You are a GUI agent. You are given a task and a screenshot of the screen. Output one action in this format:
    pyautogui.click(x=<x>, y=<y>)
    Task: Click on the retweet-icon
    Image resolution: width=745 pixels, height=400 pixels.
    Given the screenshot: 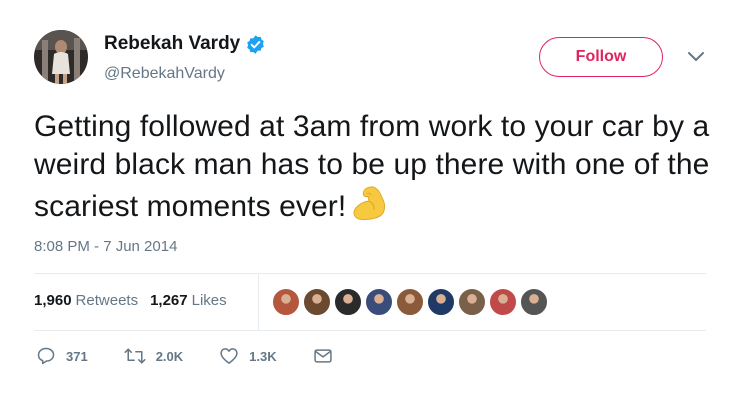 What is the action you would take?
    pyautogui.click(x=135, y=356)
    